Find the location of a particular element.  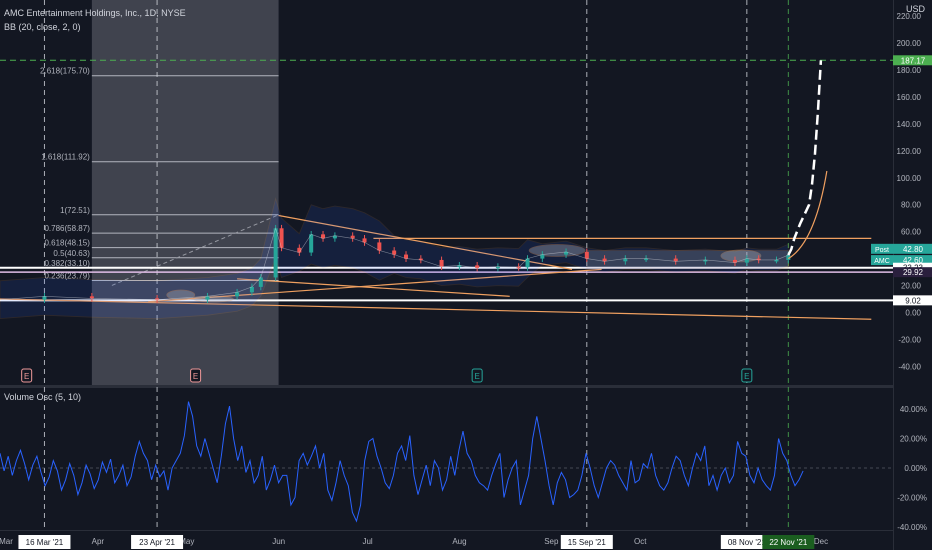

date-marker-label: 08 Nov '21 is located at coordinates (747, 542).